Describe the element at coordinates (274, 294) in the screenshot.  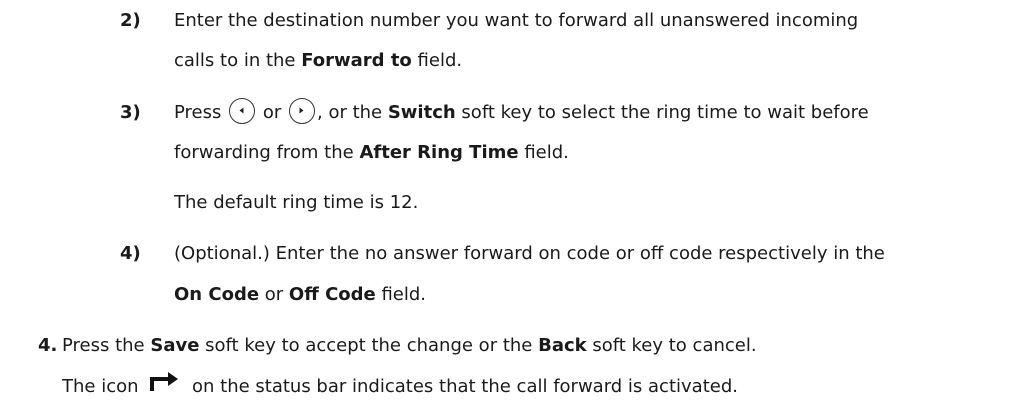
I see `or-connector: or` at that location.